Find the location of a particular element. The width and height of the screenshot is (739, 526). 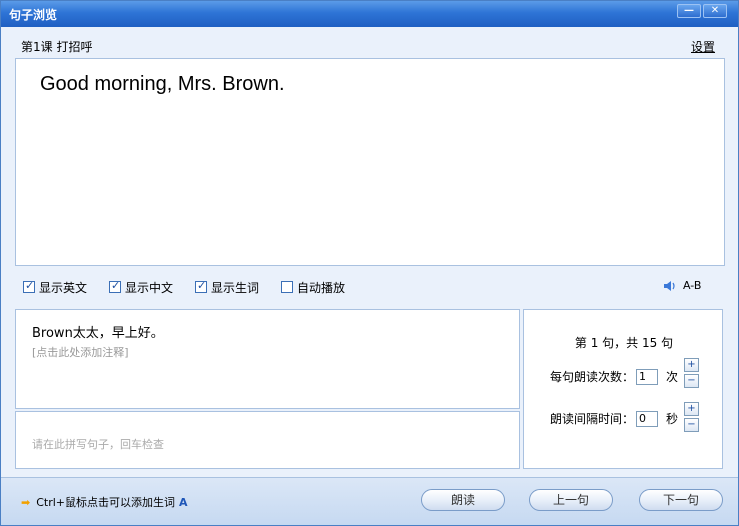

interval-decrease-button: − is located at coordinates (691, 425).